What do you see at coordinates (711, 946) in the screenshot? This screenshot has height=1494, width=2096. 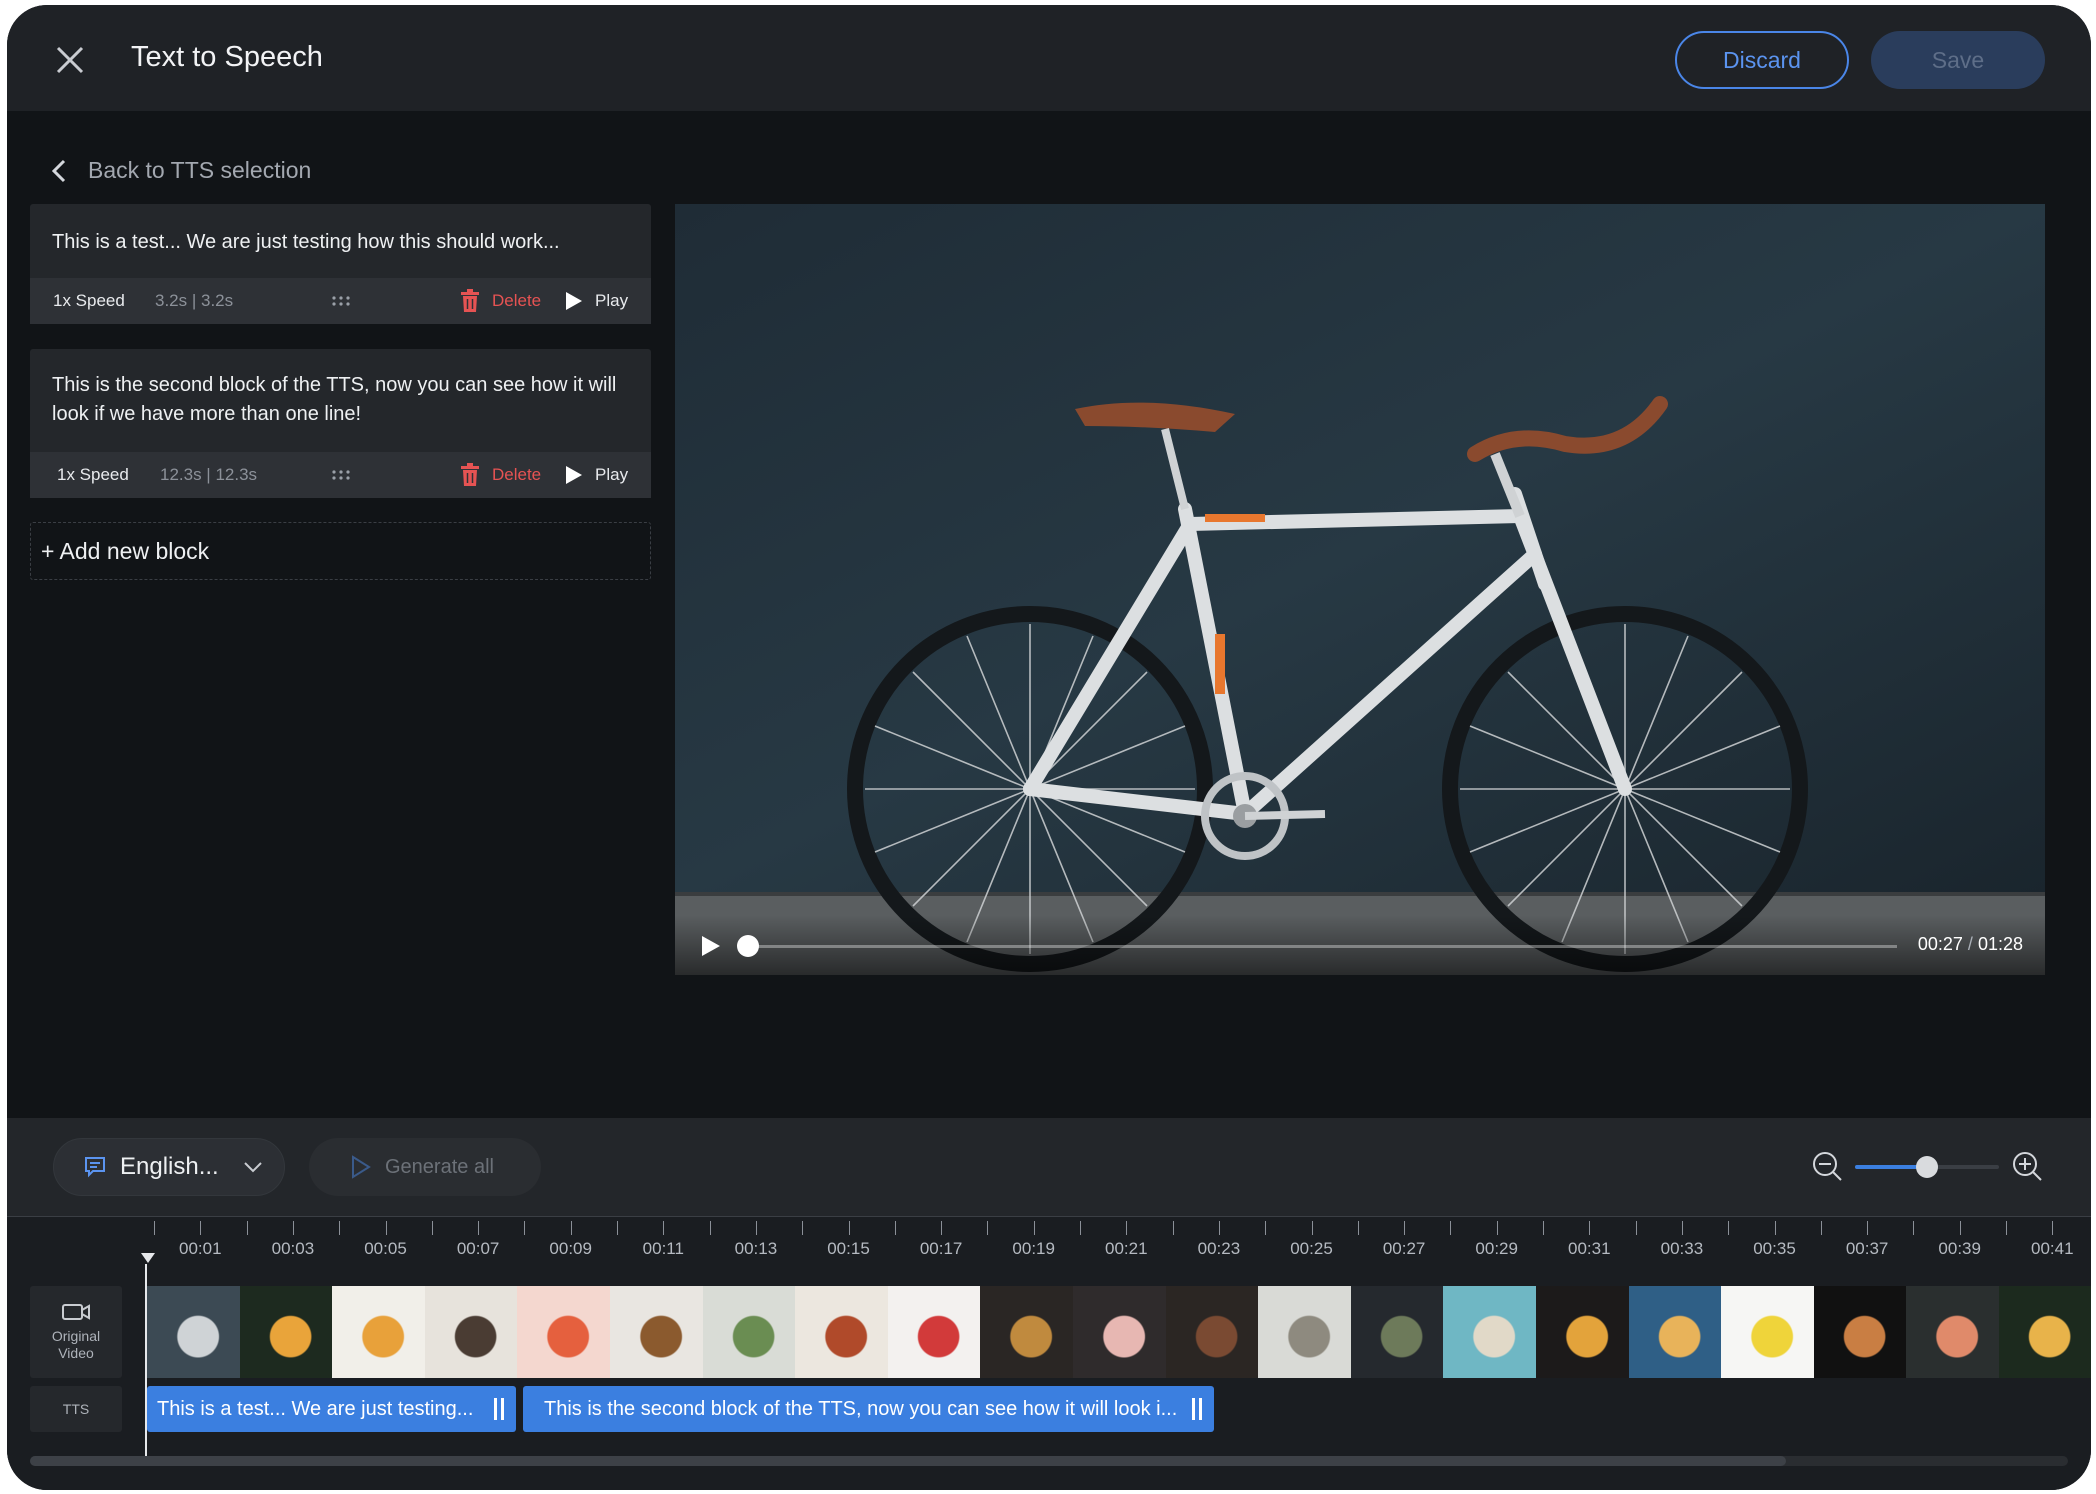 I see `video-play-icon` at bounding box center [711, 946].